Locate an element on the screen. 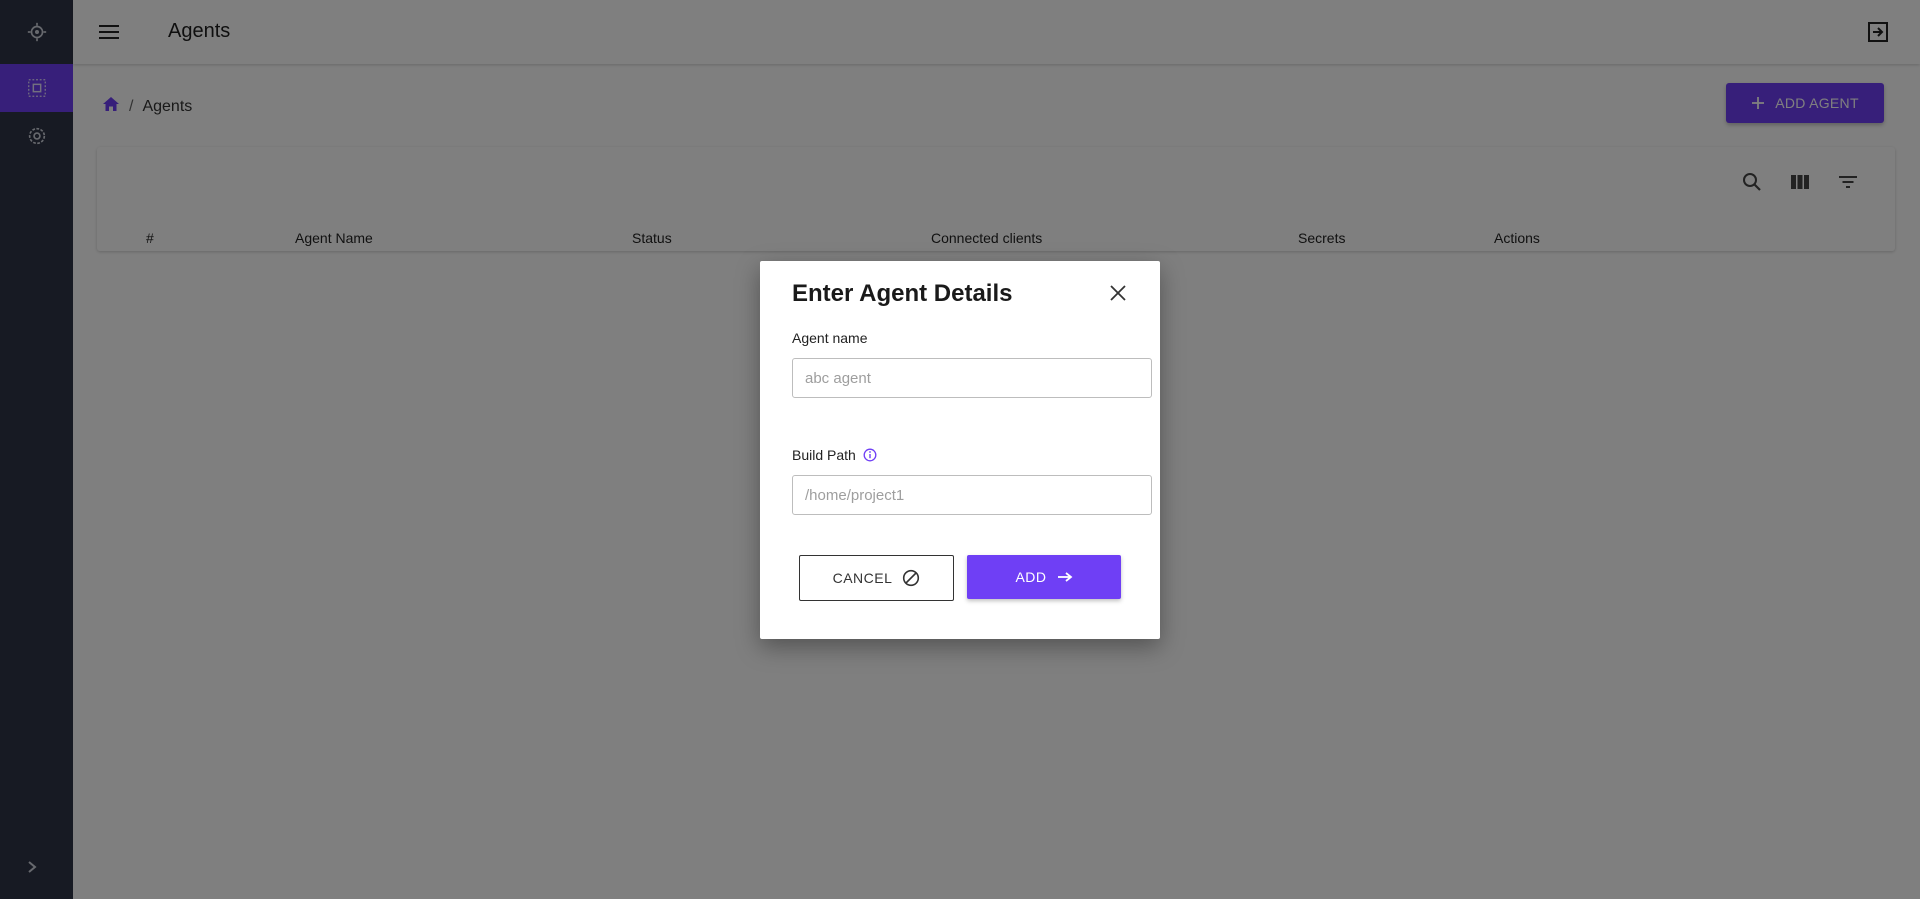 The height and width of the screenshot is (899, 1920). info-icon is located at coordinates (870, 455).